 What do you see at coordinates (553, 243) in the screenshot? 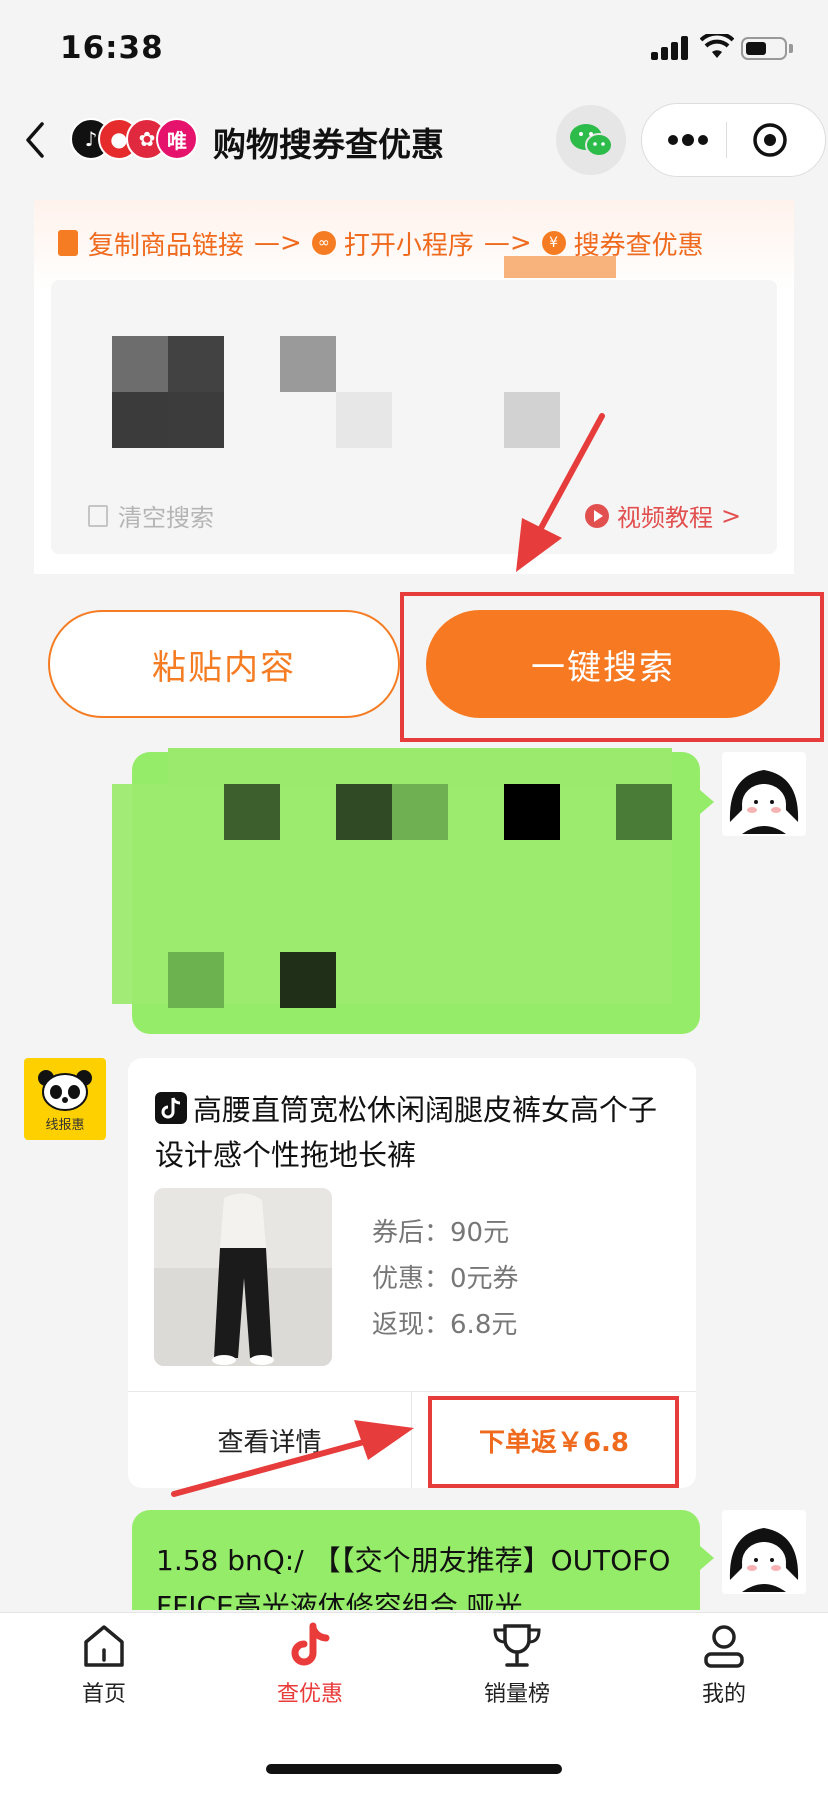
I see `coupon-icon: ¥` at bounding box center [553, 243].